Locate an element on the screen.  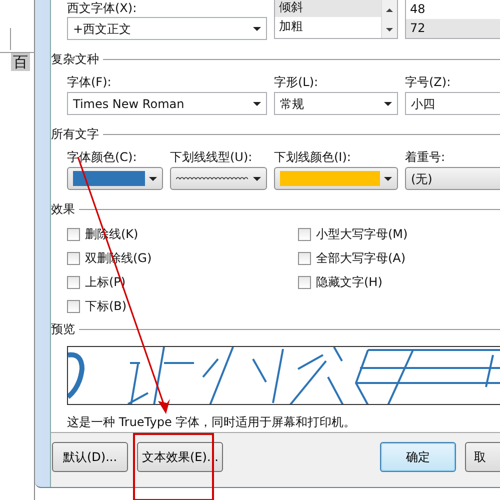
checkbox-label: 隐藏文字(H) is located at coordinates (349, 282).